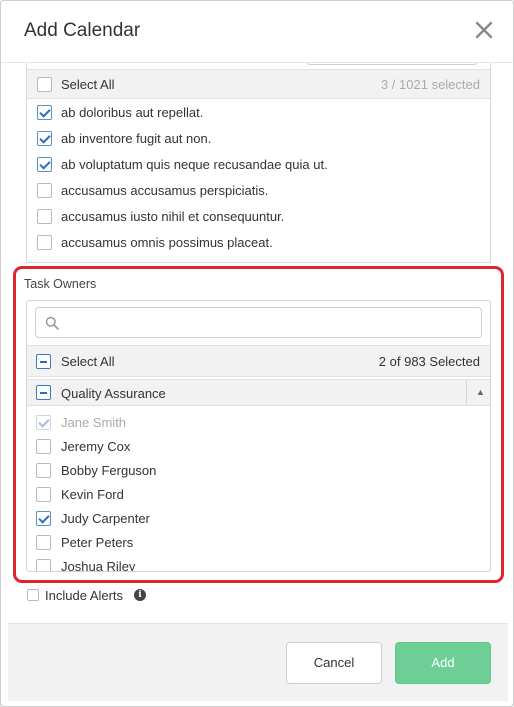 The height and width of the screenshot is (707, 514). I want to click on modal-header: Add Calendar, so click(257, 32).